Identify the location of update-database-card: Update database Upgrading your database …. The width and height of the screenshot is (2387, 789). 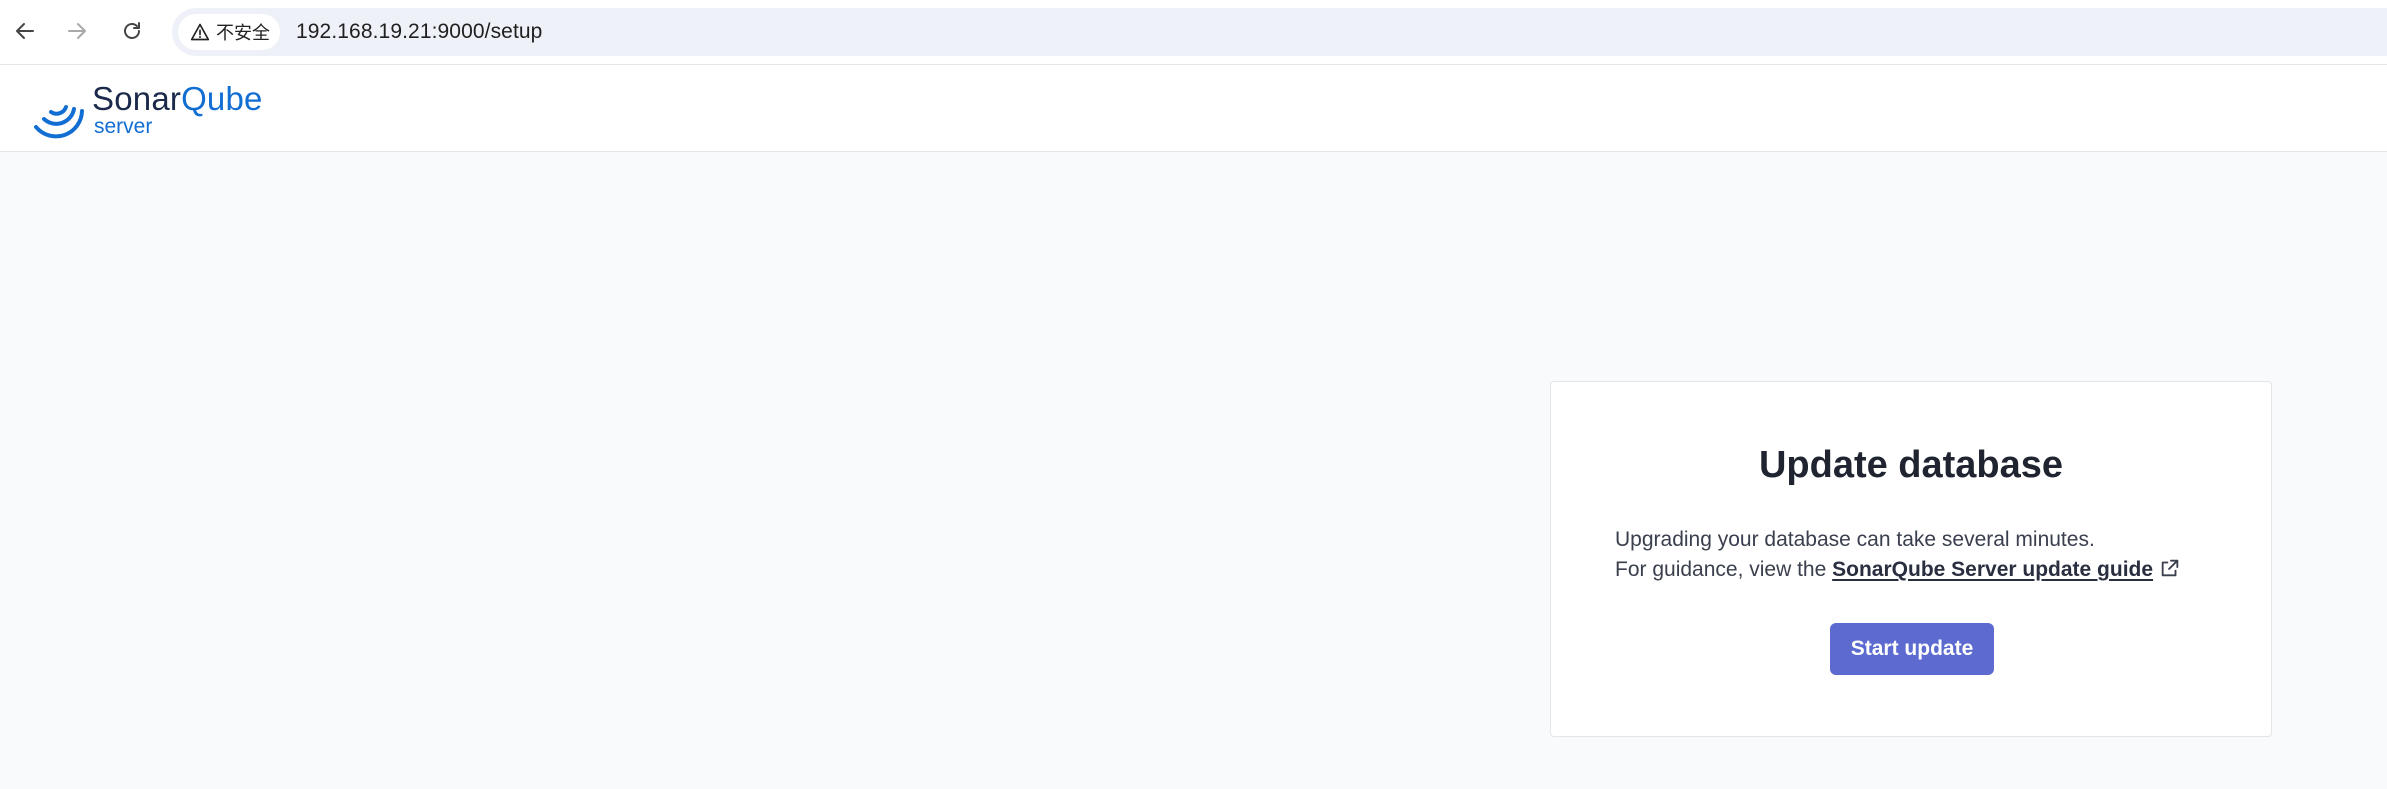
(1911, 559).